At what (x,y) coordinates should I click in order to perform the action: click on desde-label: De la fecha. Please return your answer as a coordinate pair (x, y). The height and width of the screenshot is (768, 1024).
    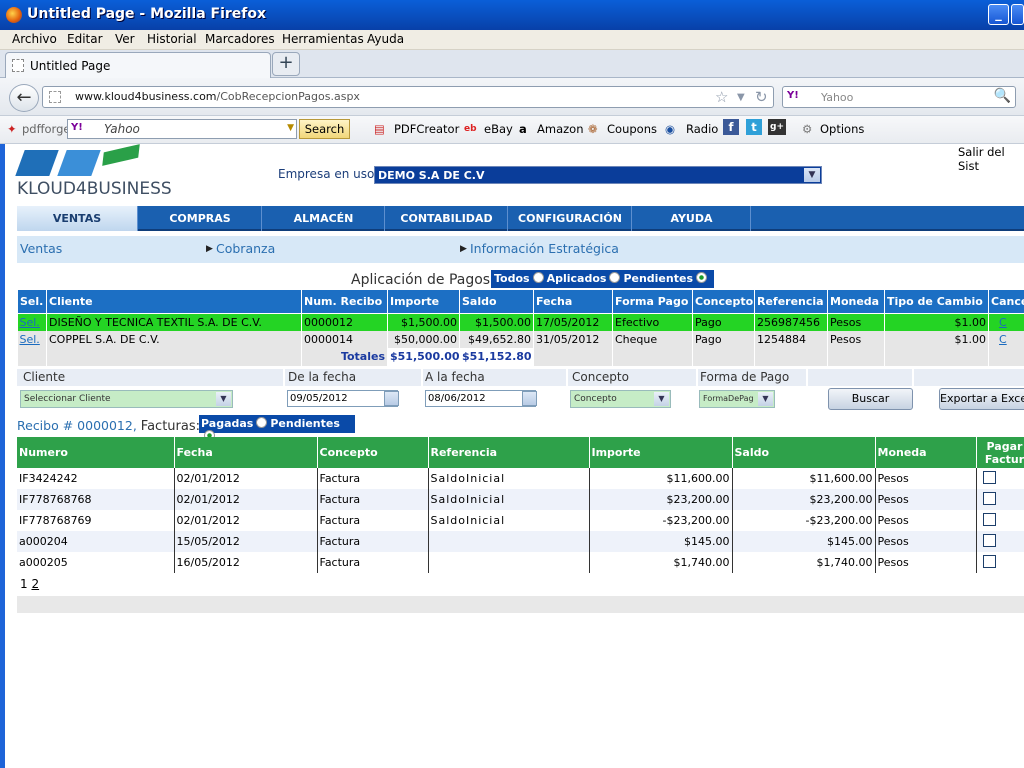
    Looking at the image, I should click on (322, 377).